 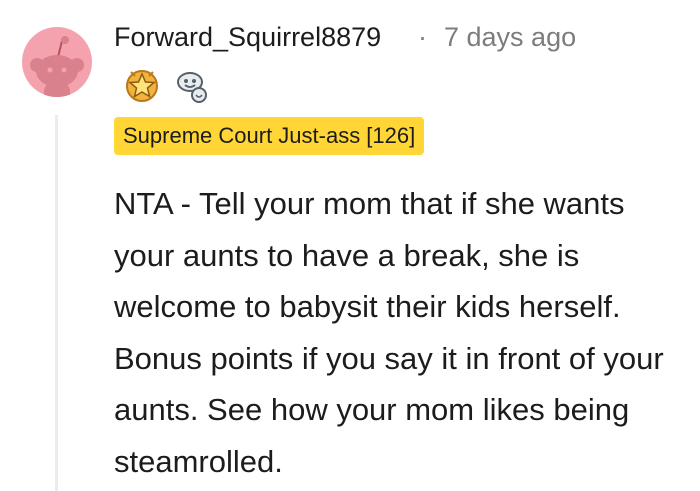 I want to click on thread-line, so click(x=56, y=303).